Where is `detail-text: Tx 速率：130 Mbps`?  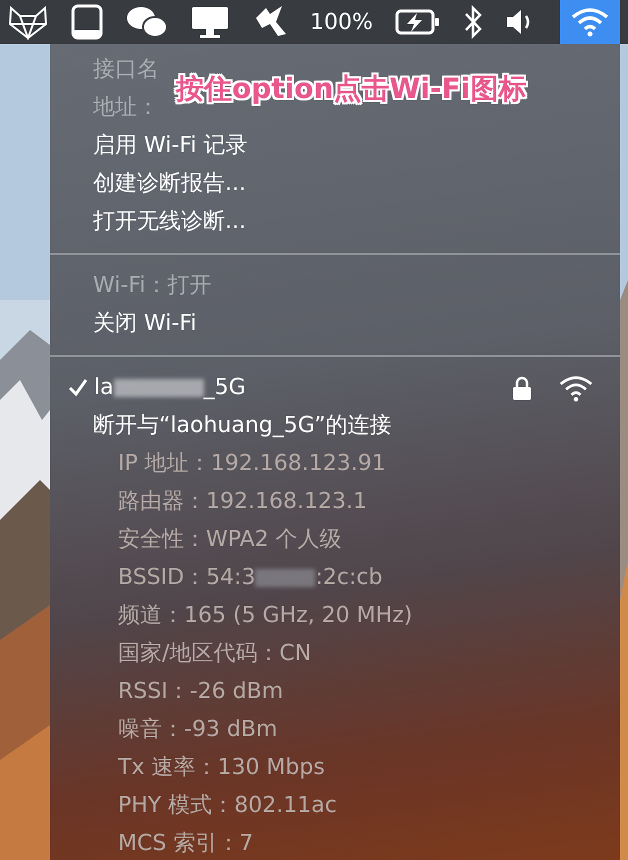
detail-text: Tx 速率：130 Mbps is located at coordinates (221, 768).